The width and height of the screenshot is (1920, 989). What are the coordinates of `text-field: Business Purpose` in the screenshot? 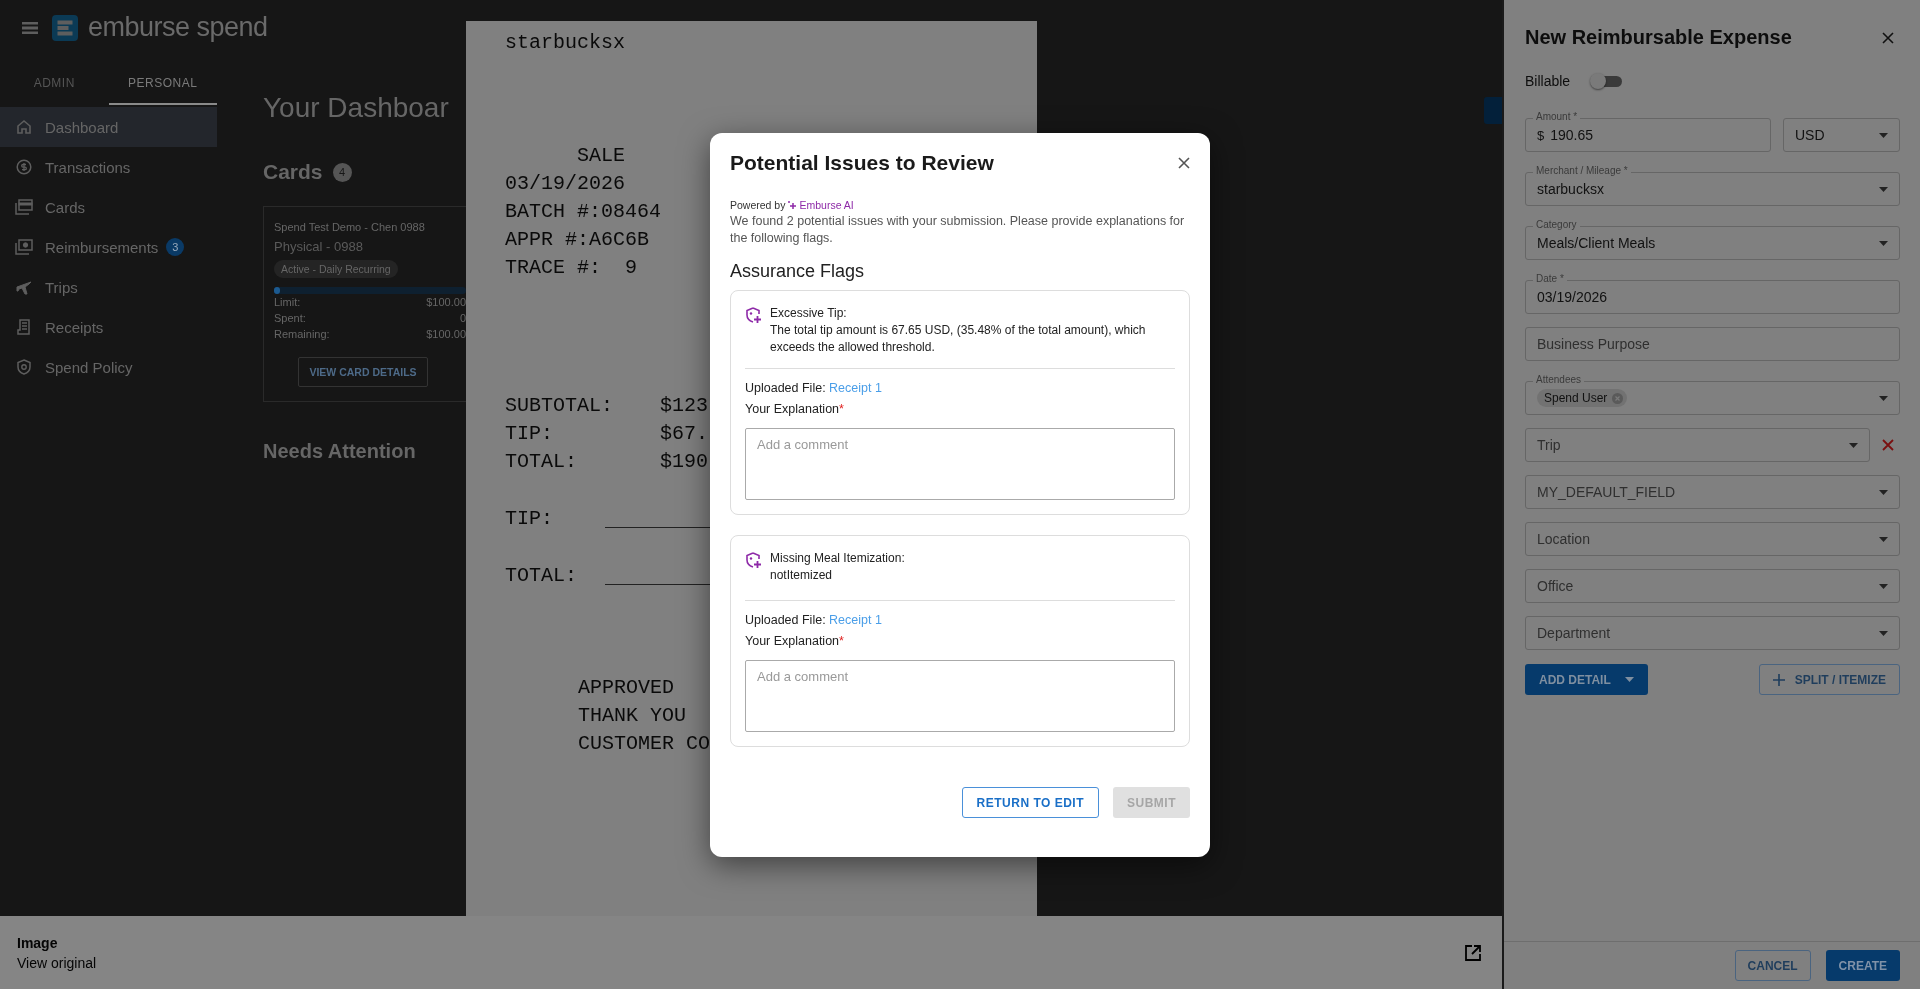 It's located at (1712, 344).